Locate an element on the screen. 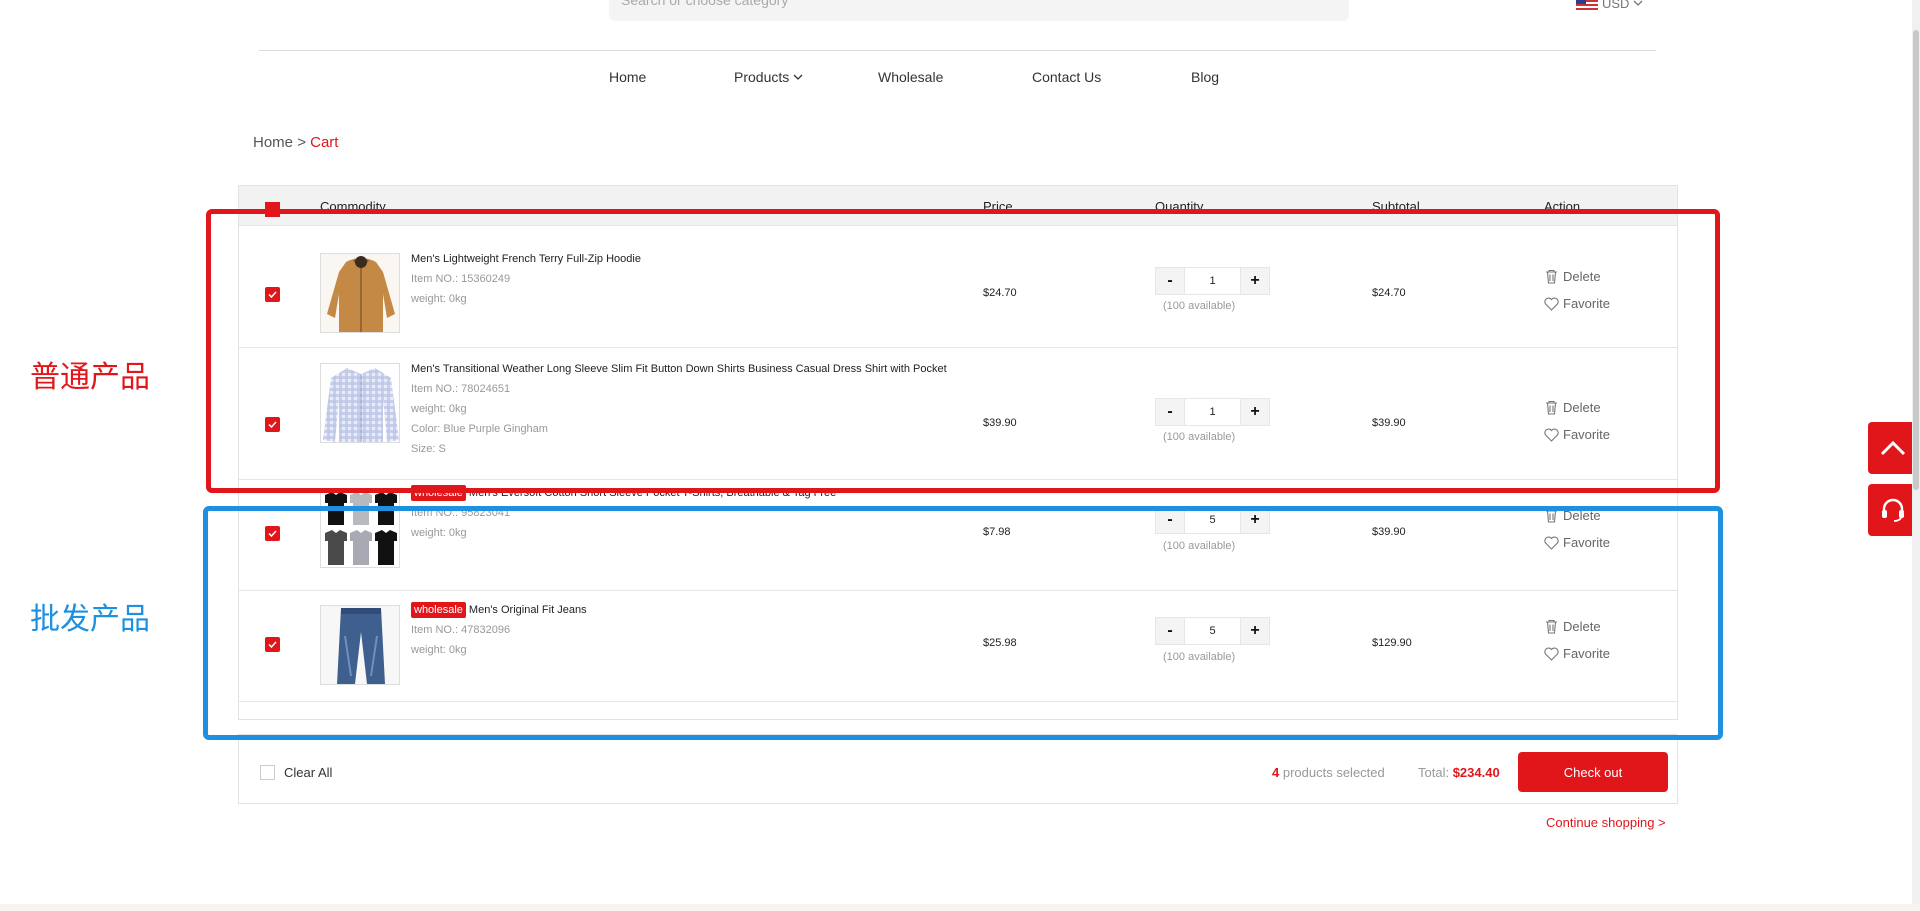  page-scrollbar is located at coordinates (1916, 455).